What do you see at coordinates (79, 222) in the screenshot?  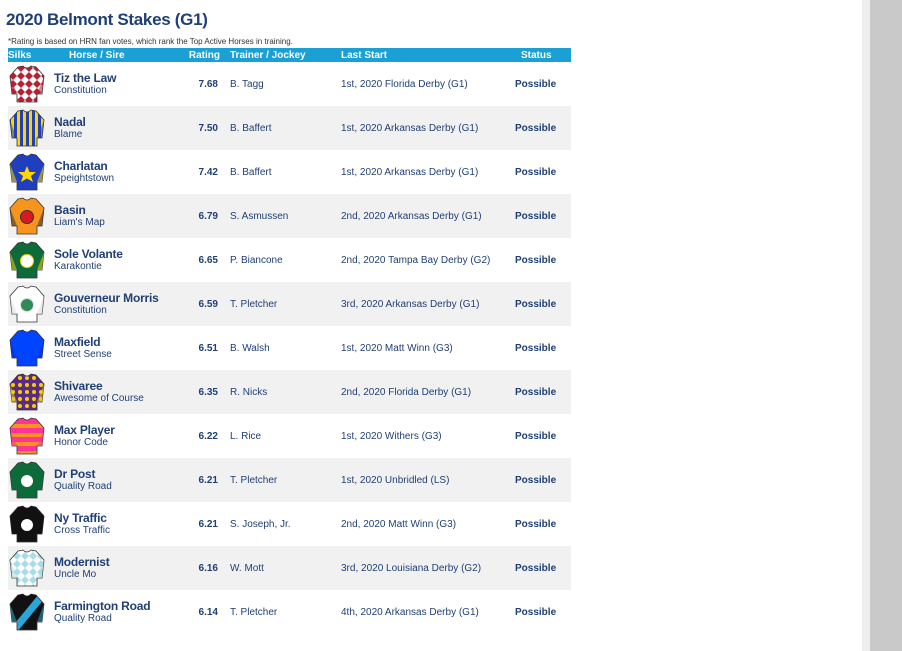 I see `sire-name: Liam's Map` at bounding box center [79, 222].